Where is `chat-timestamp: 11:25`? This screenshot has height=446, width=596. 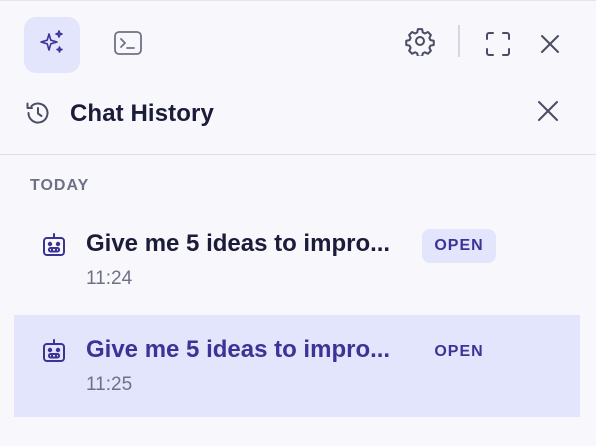 chat-timestamp: 11:25 is located at coordinates (109, 384).